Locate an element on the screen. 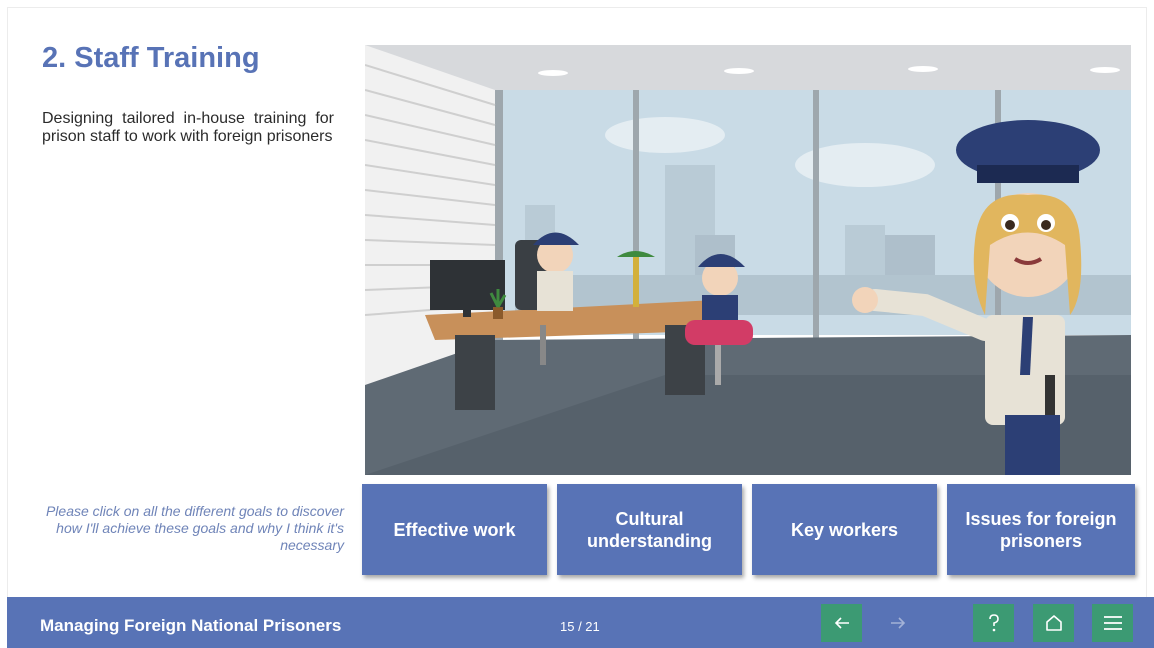 This screenshot has height=648, width=1154. goal-button-key-workers: Key workers is located at coordinates (844, 529).